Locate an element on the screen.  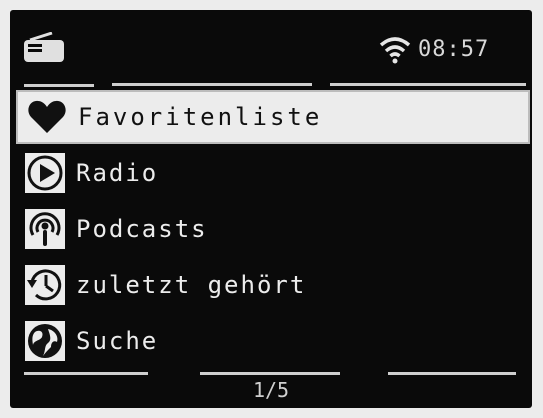
menu-item-radio: Radio is located at coordinates (273, 173).